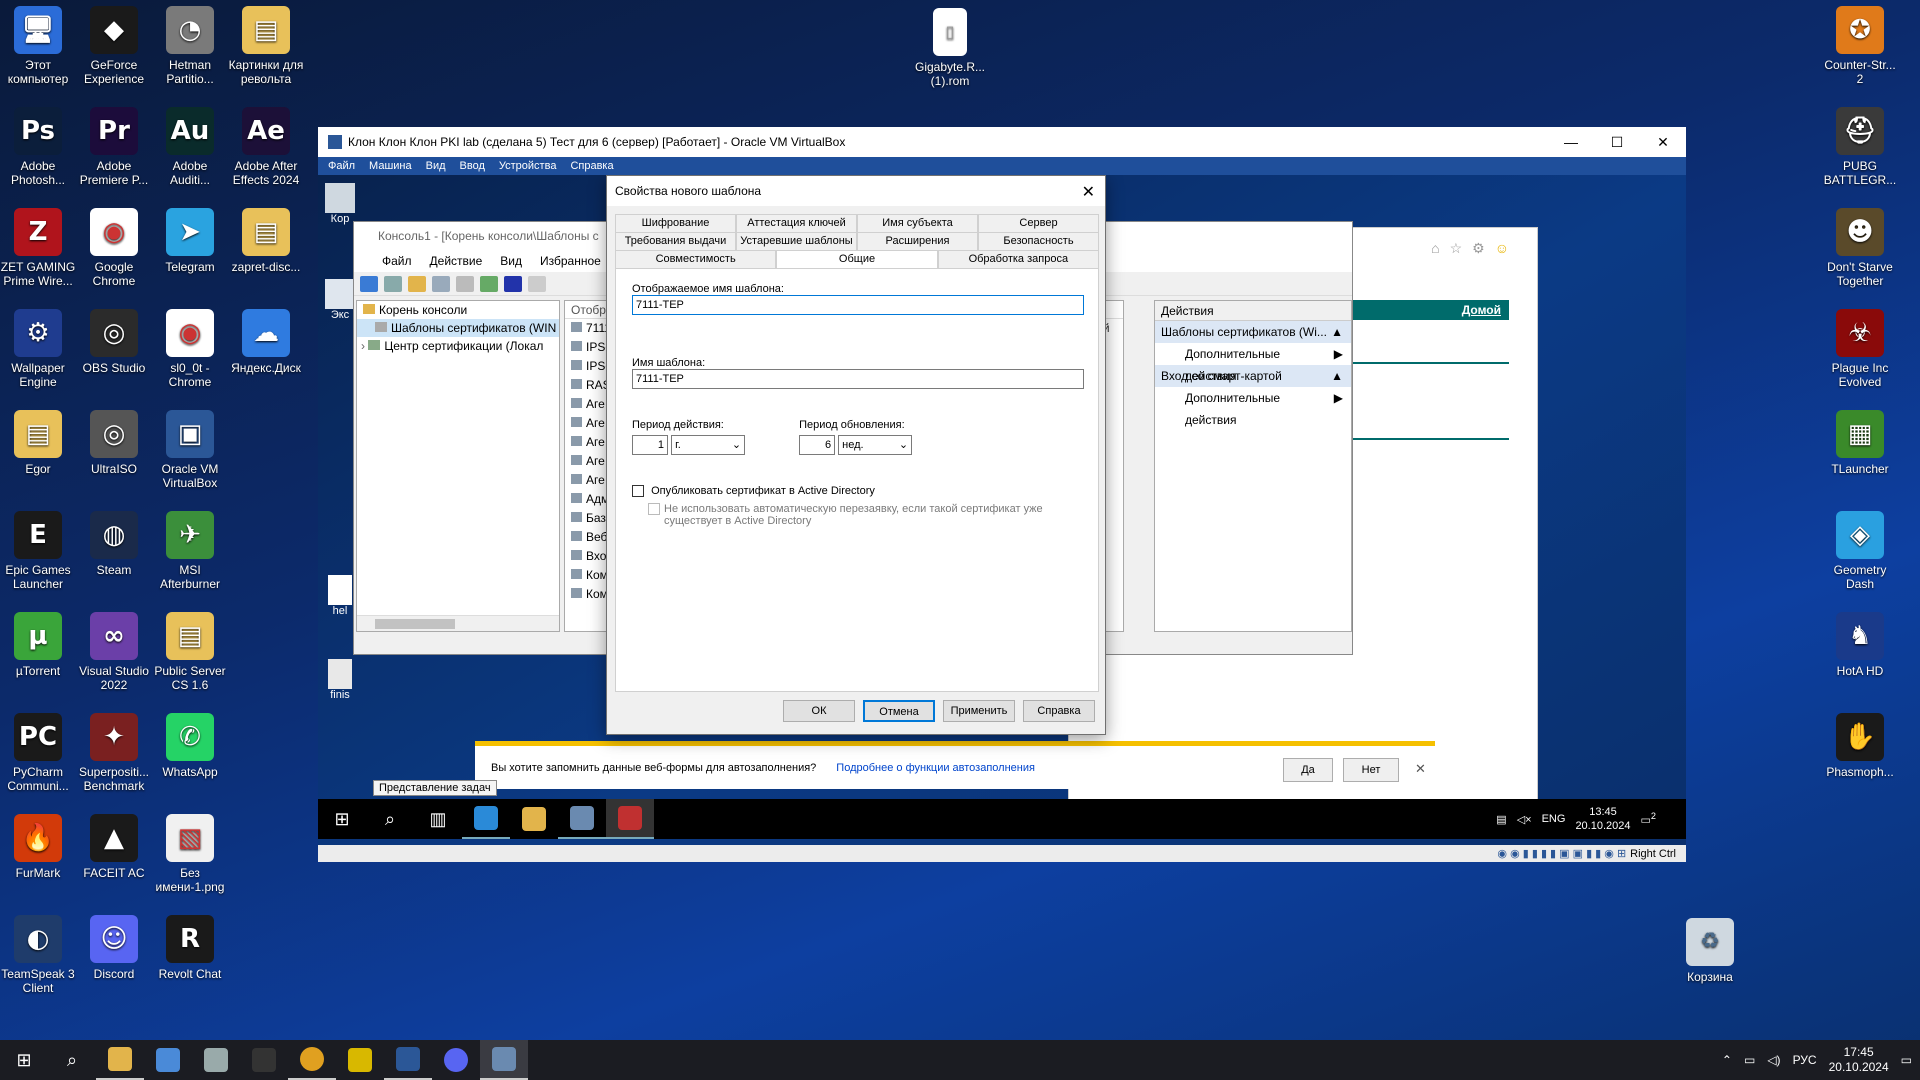  I want to click on desktop-icon: ◍ Steam, so click(114, 544).